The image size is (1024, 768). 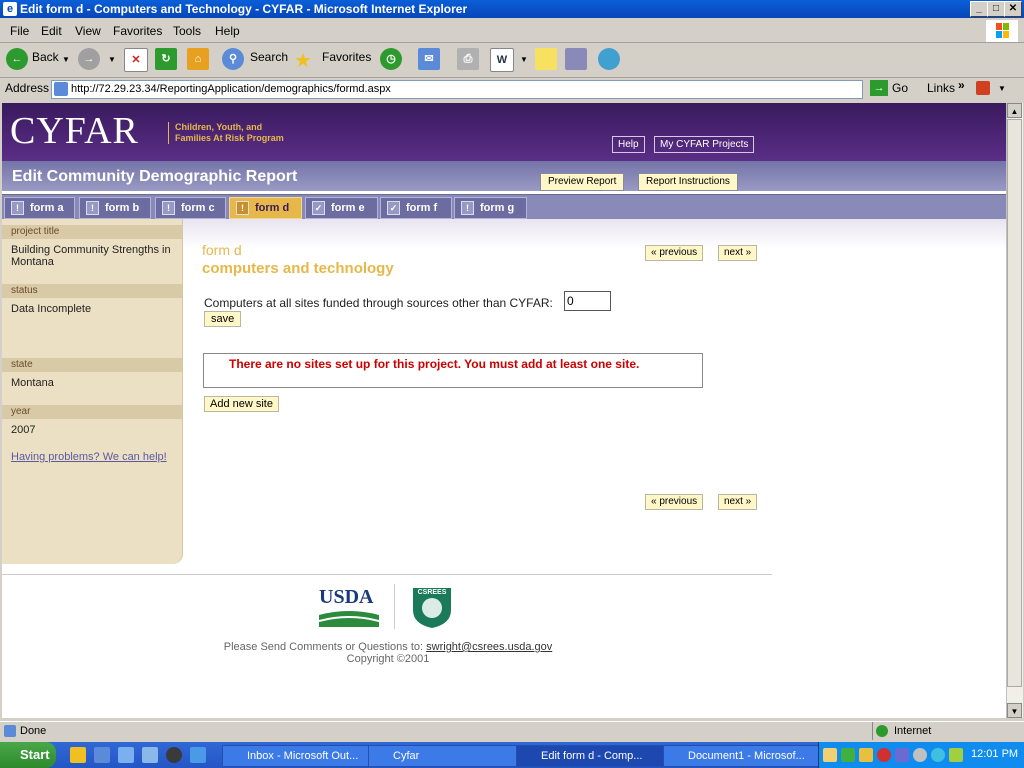 I want to click on menu-edit: Edit, so click(x=51, y=31).